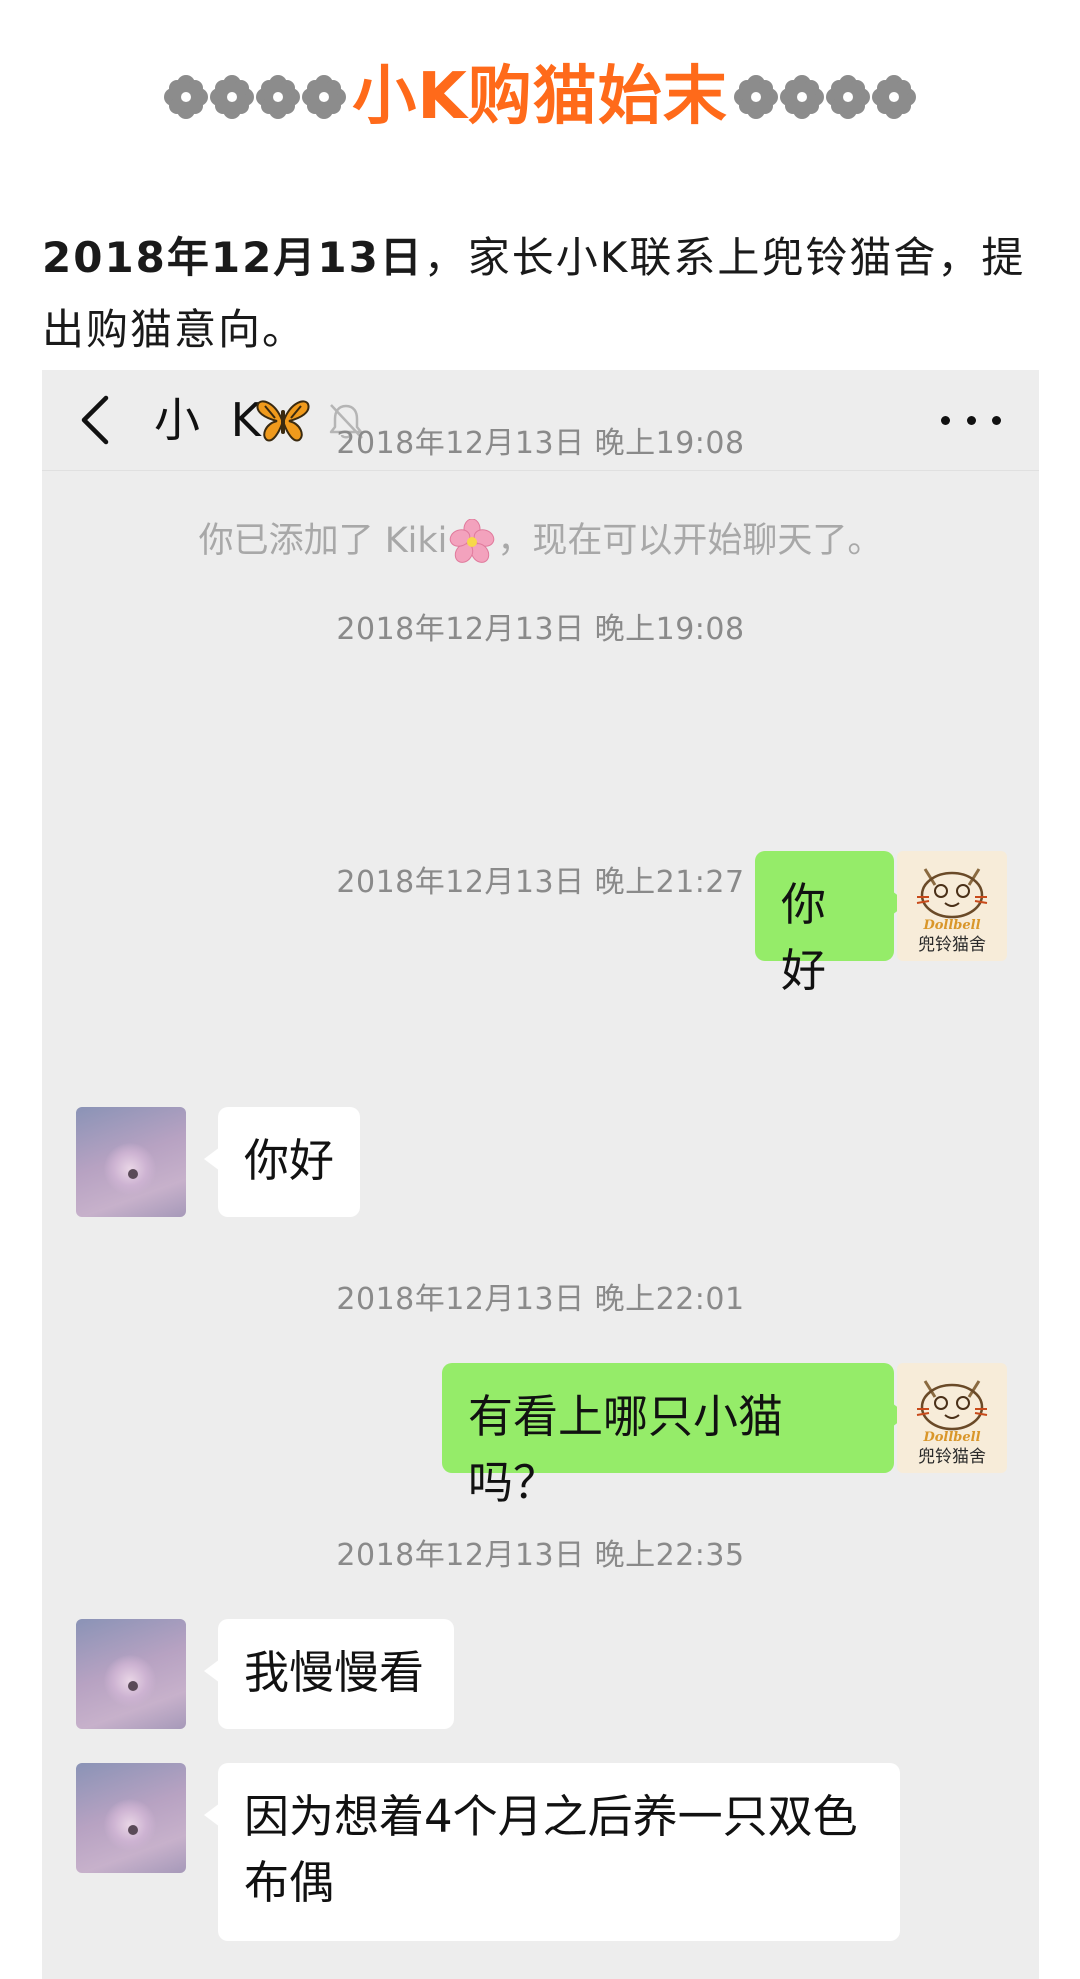 The height and width of the screenshot is (1979, 1080). What do you see at coordinates (952, 1423) in the screenshot?
I see `shop-logo-icon: Dollbell 兜铃猫舍` at bounding box center [952, 1423].